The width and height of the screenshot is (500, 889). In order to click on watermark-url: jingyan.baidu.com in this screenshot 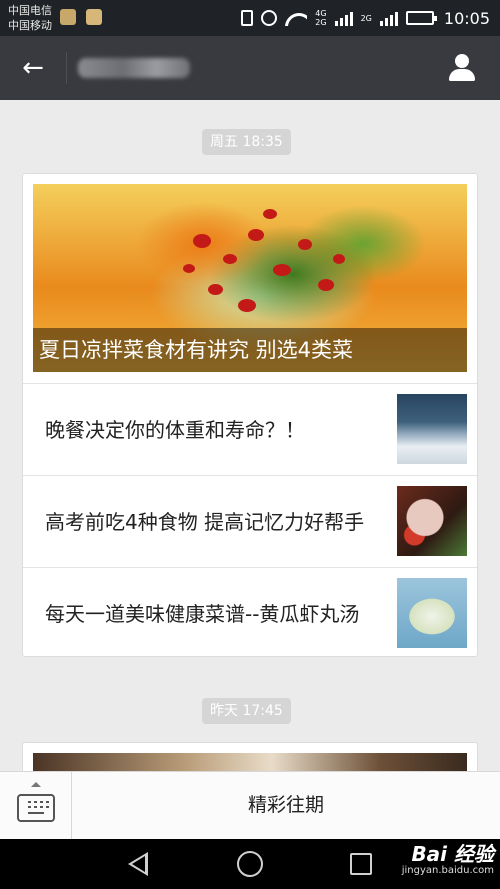, I will do `click(447, 870)`.